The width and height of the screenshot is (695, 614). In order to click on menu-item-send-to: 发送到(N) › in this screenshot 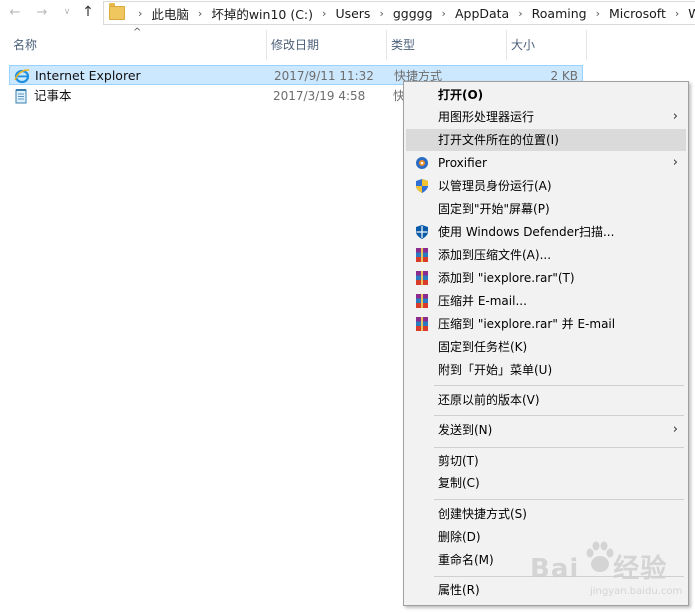, I will do `click(546, 430)`.